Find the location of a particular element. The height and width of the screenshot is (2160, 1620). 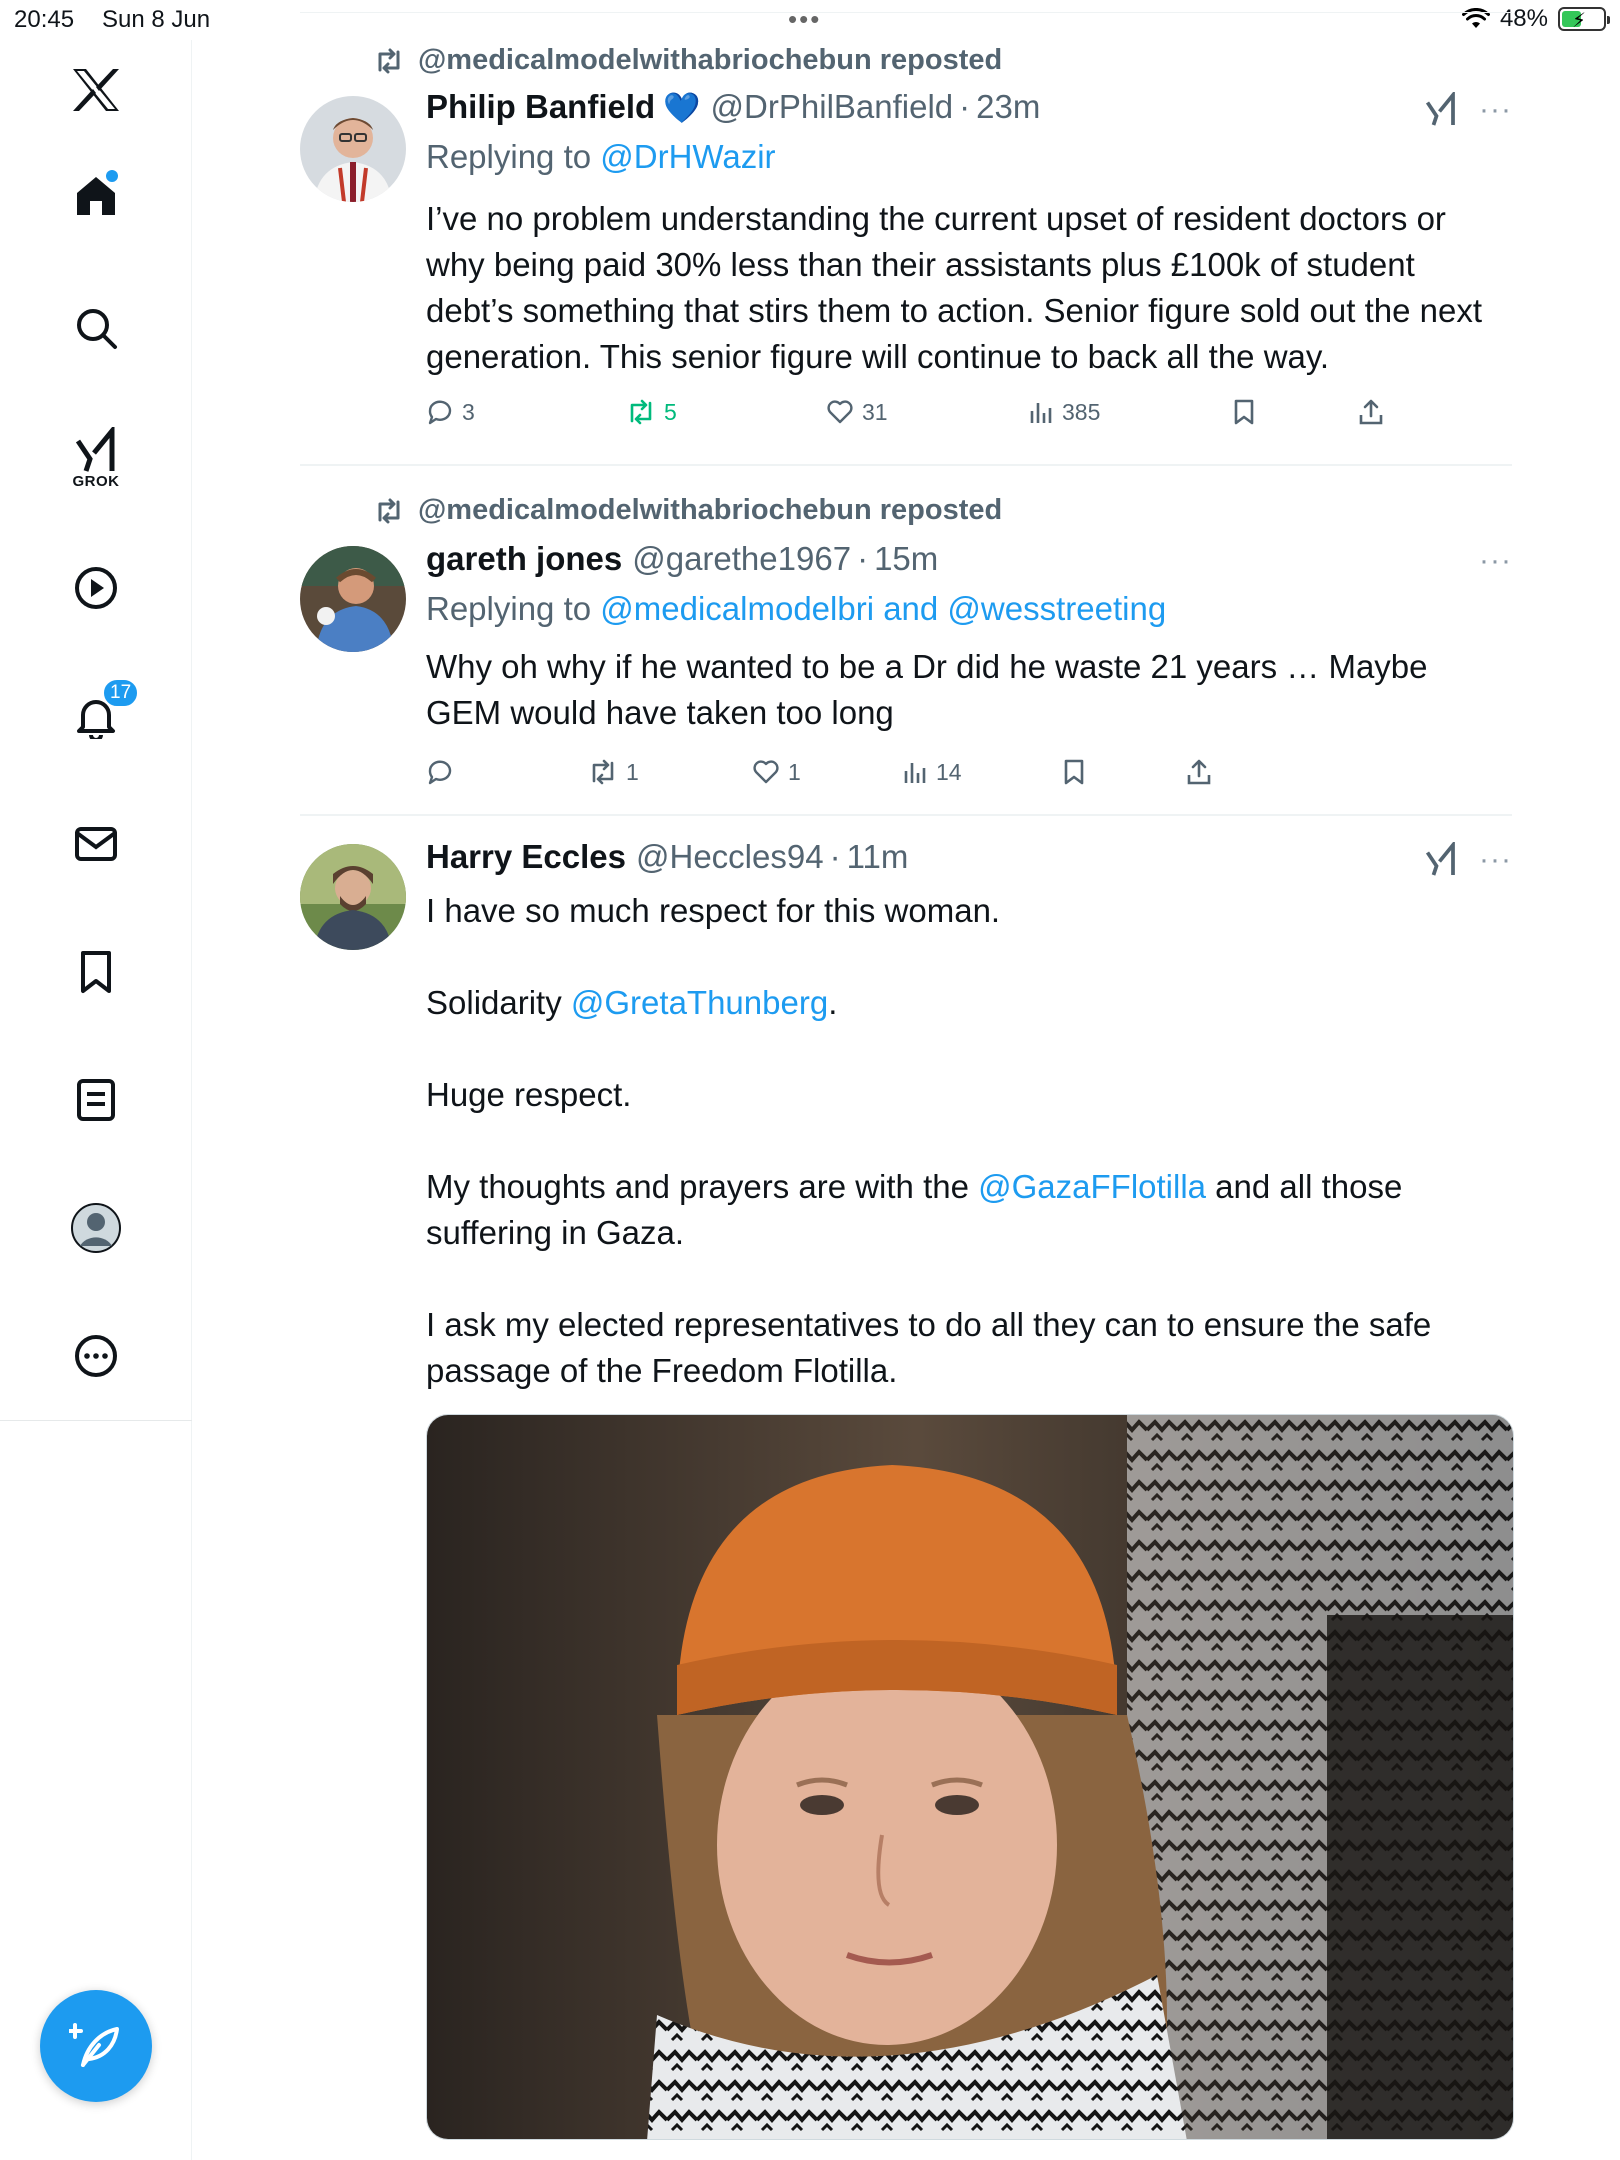

sidebar-item-home is located at coordinates (96, 196).